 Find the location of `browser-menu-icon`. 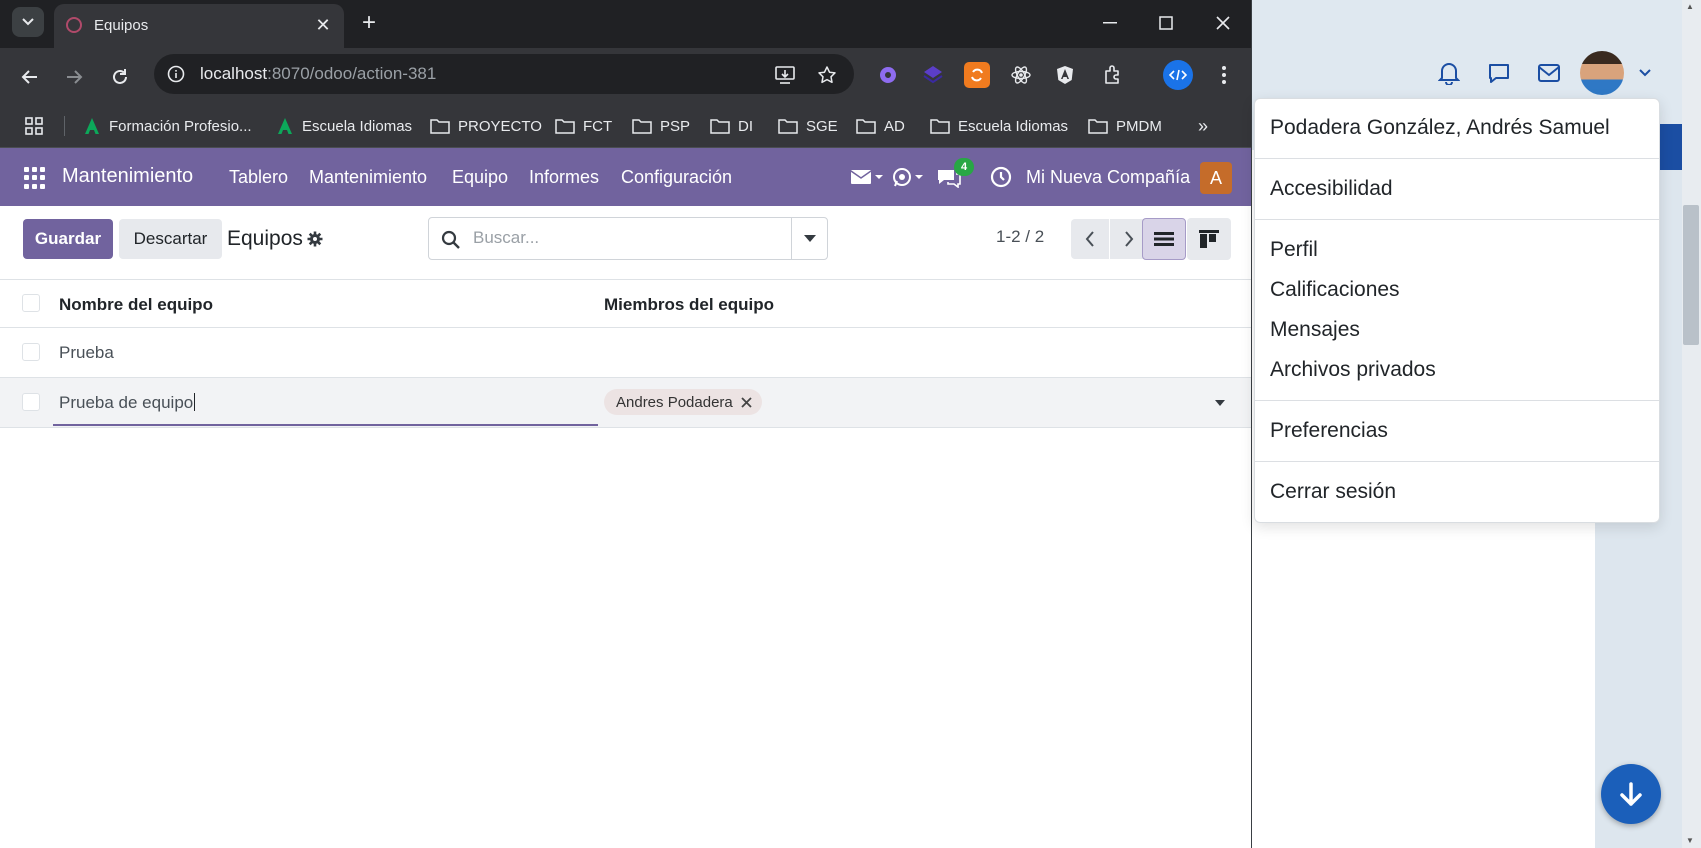

browser-menu-icon is located at coordinates (1224, 75).